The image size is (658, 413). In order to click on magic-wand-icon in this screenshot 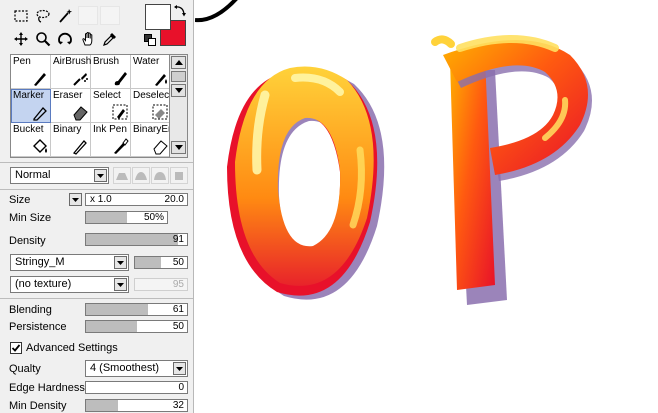, I will do `click(65, 15)`.